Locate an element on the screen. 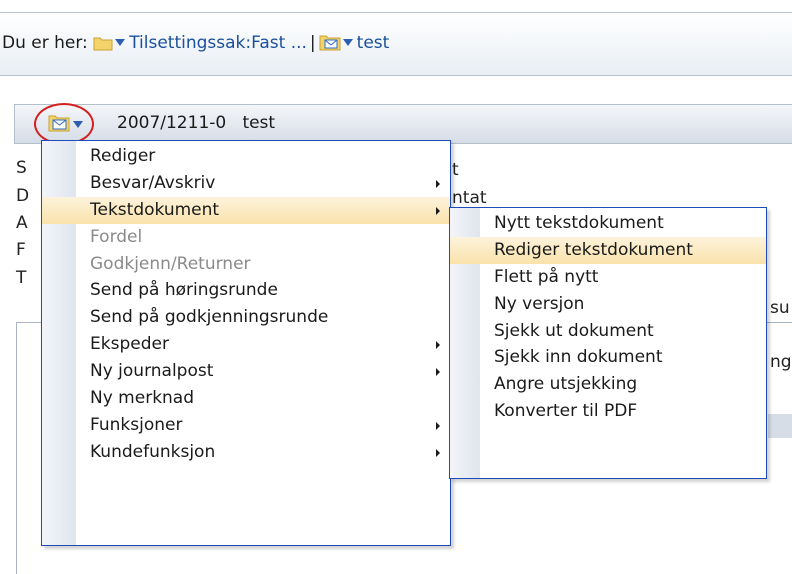  submenu-item-konverter-pdf: Konverter til PDF is located at coordinates (608, 411).